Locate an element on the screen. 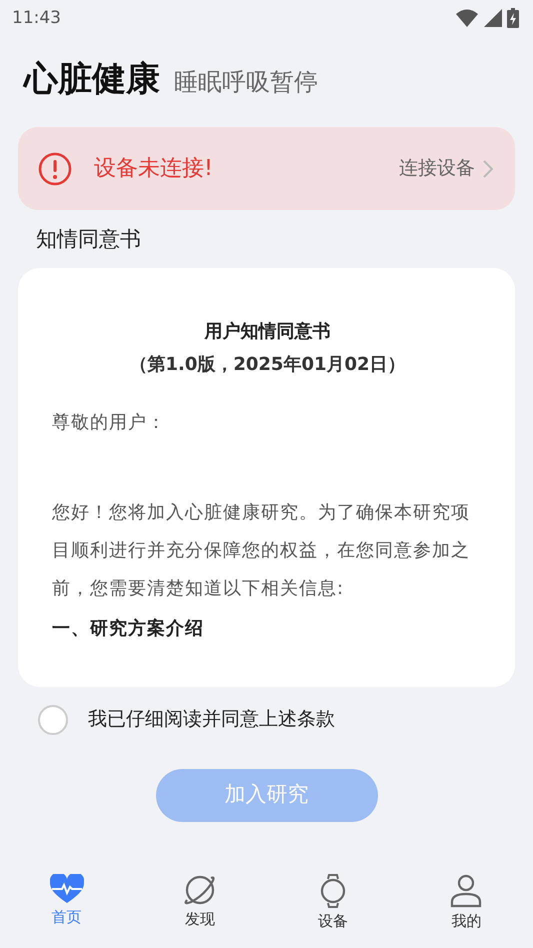 This screenshot has height=948, width=533. agree-checkbox is located at coordinates (53, 719).